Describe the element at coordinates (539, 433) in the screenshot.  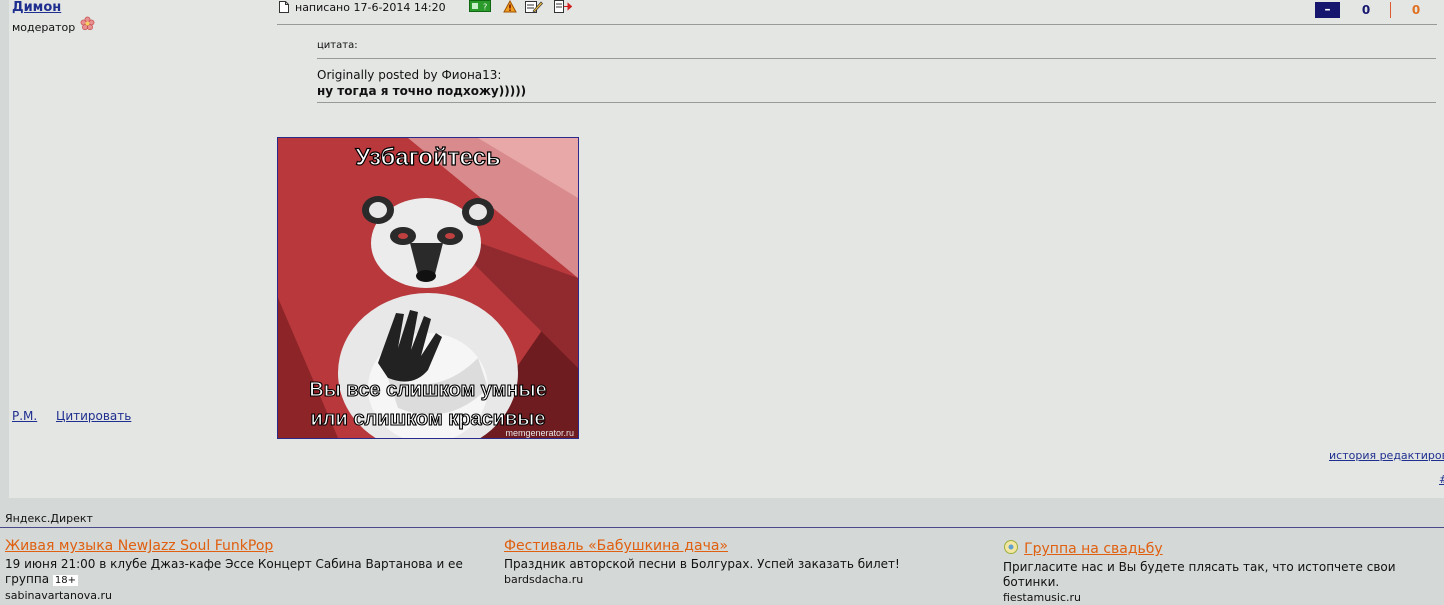
I see `meme-watermark: memgenerator.ru` at that location.